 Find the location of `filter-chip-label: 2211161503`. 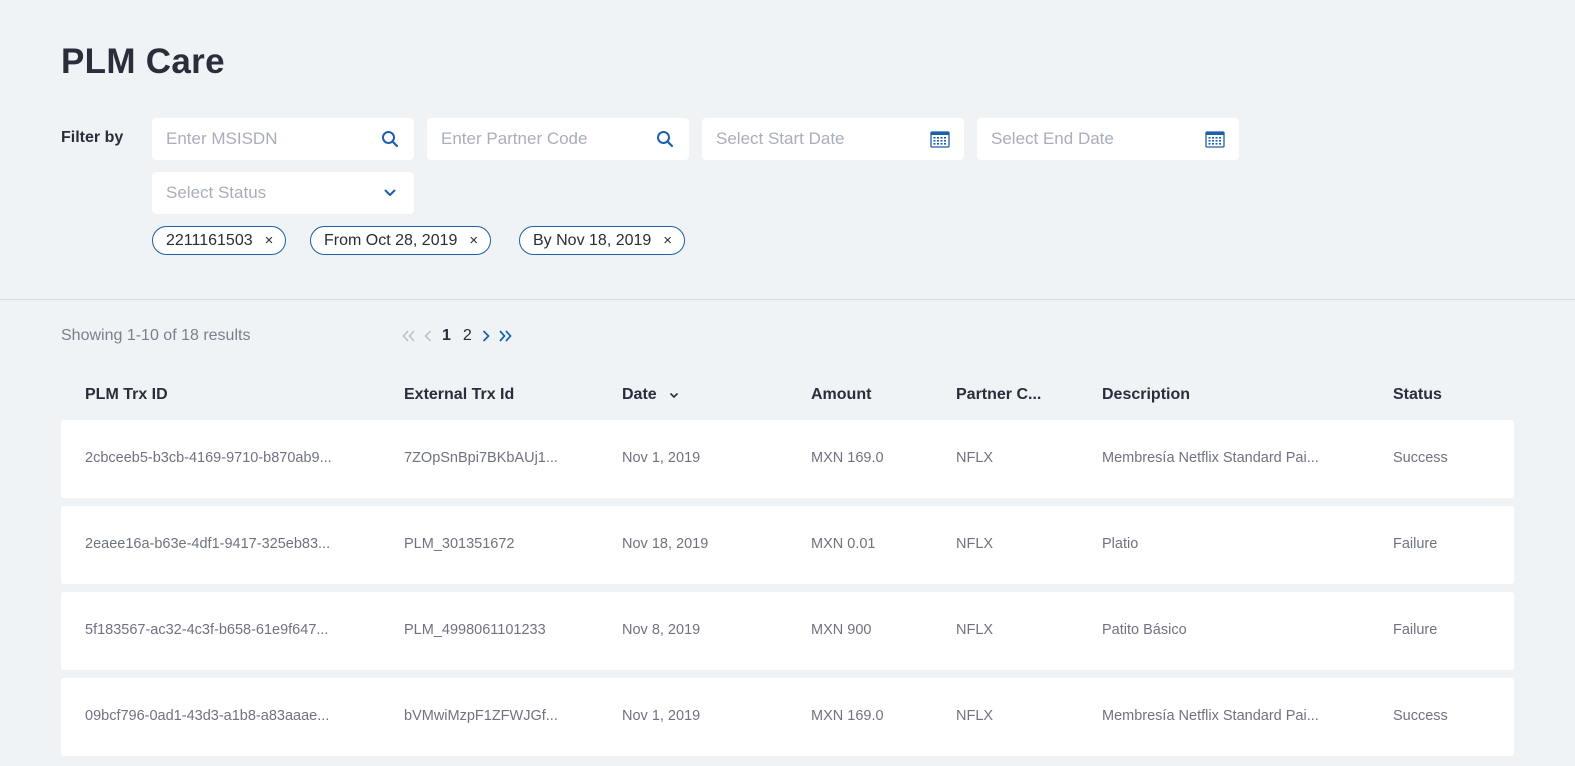

filter-chip-label: 2211161503 is located at coordinates (209, 240).